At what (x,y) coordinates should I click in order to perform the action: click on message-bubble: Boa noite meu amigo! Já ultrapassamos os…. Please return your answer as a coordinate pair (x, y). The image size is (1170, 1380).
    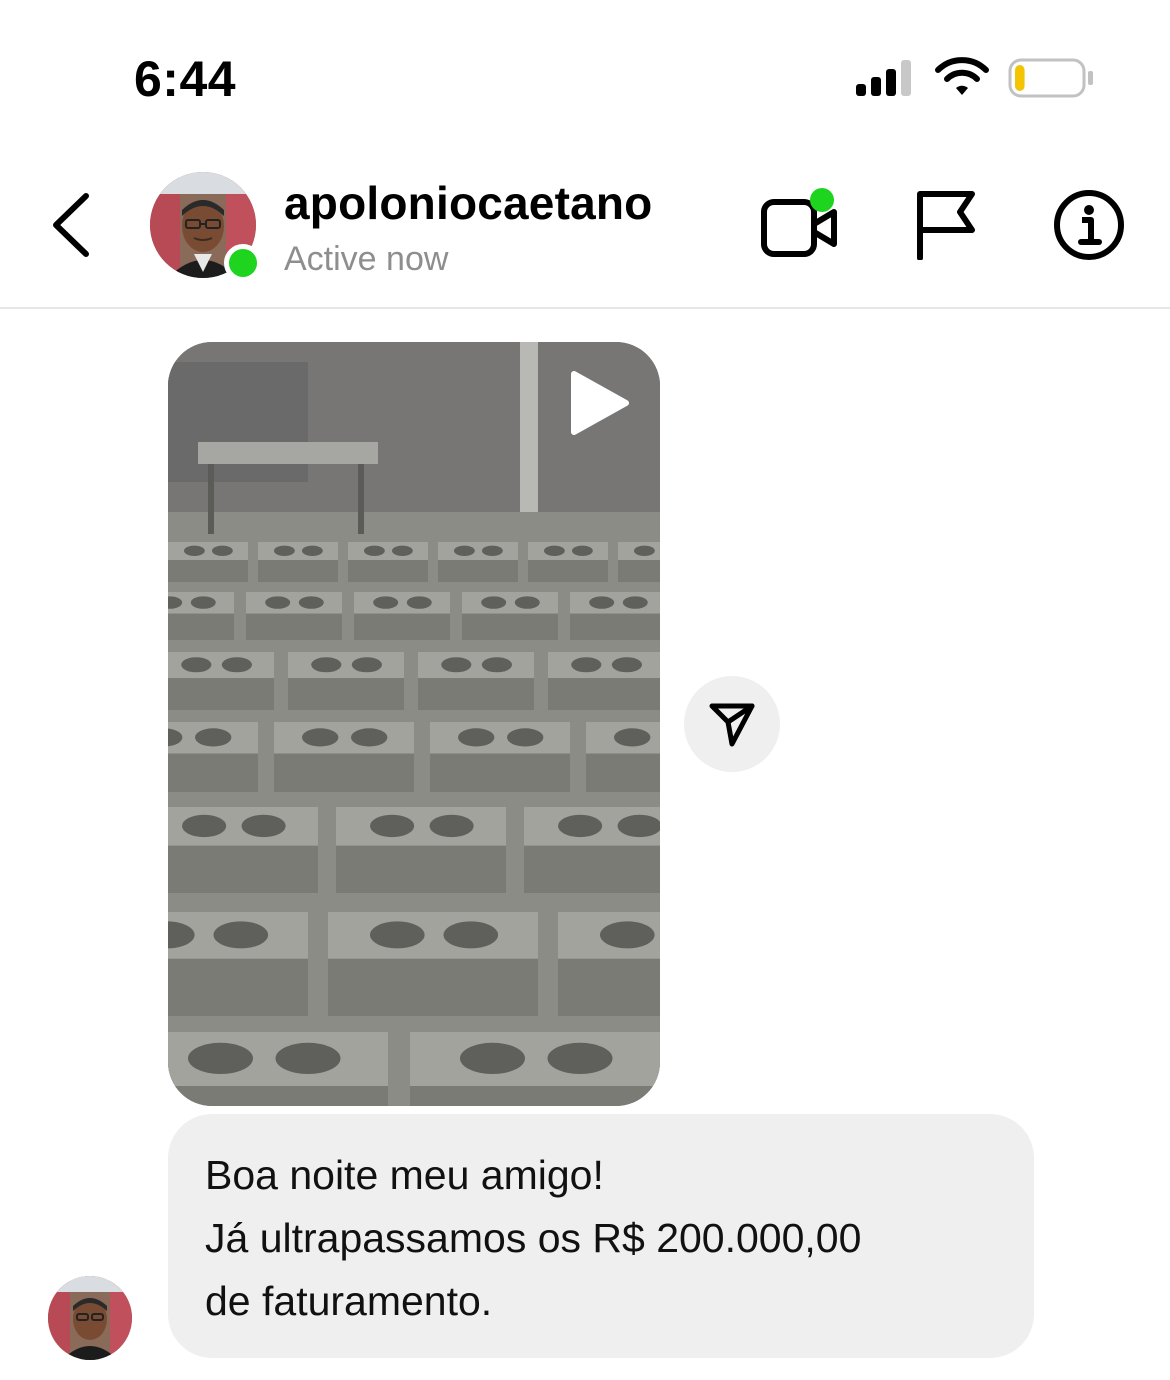
    Looking at the image, I should click on (601, 1236).